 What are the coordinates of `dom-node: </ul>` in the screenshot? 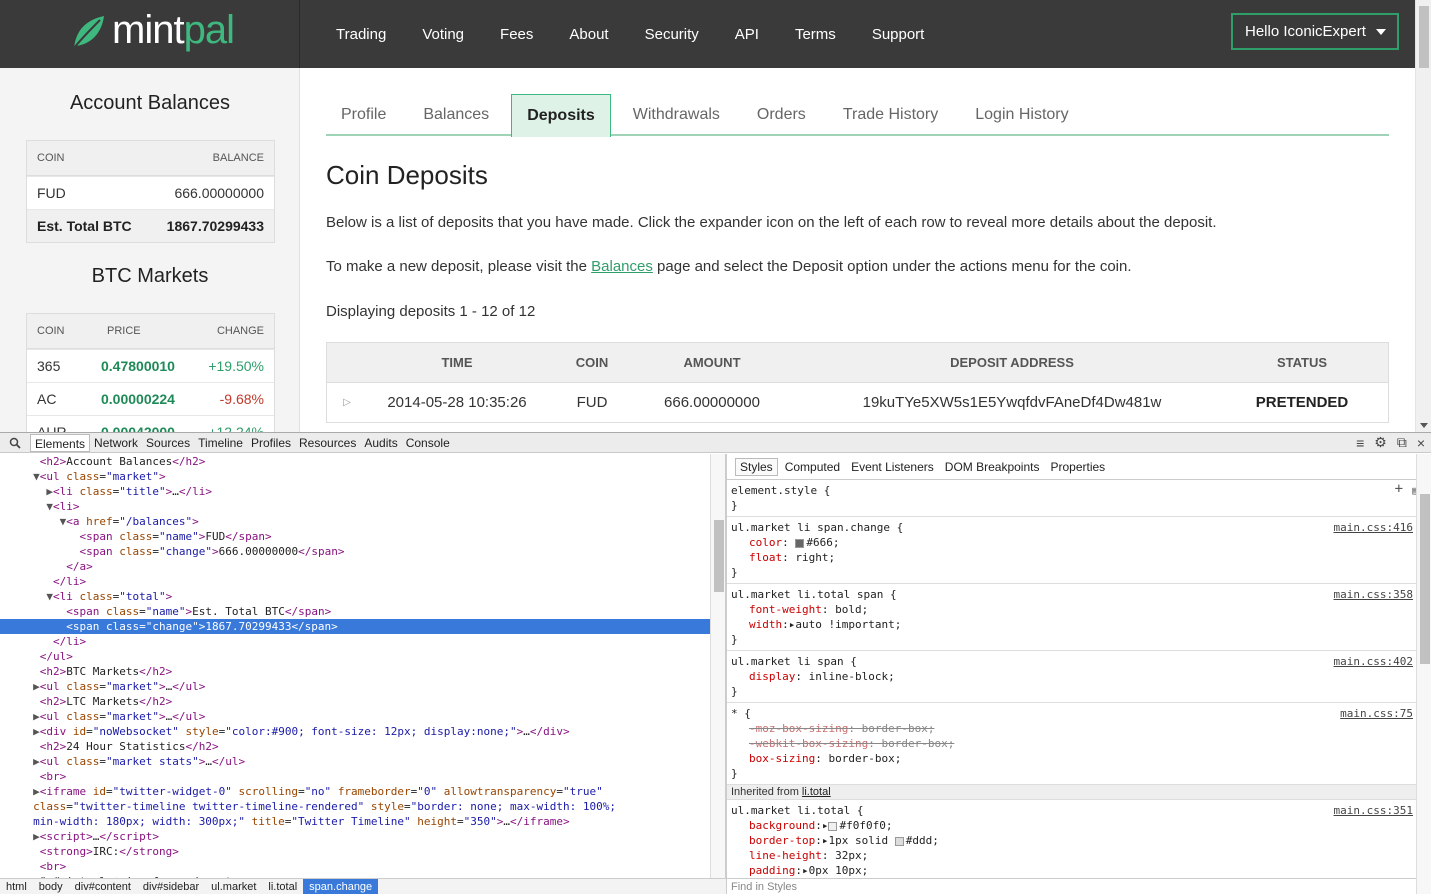 It's located at (355, 656).